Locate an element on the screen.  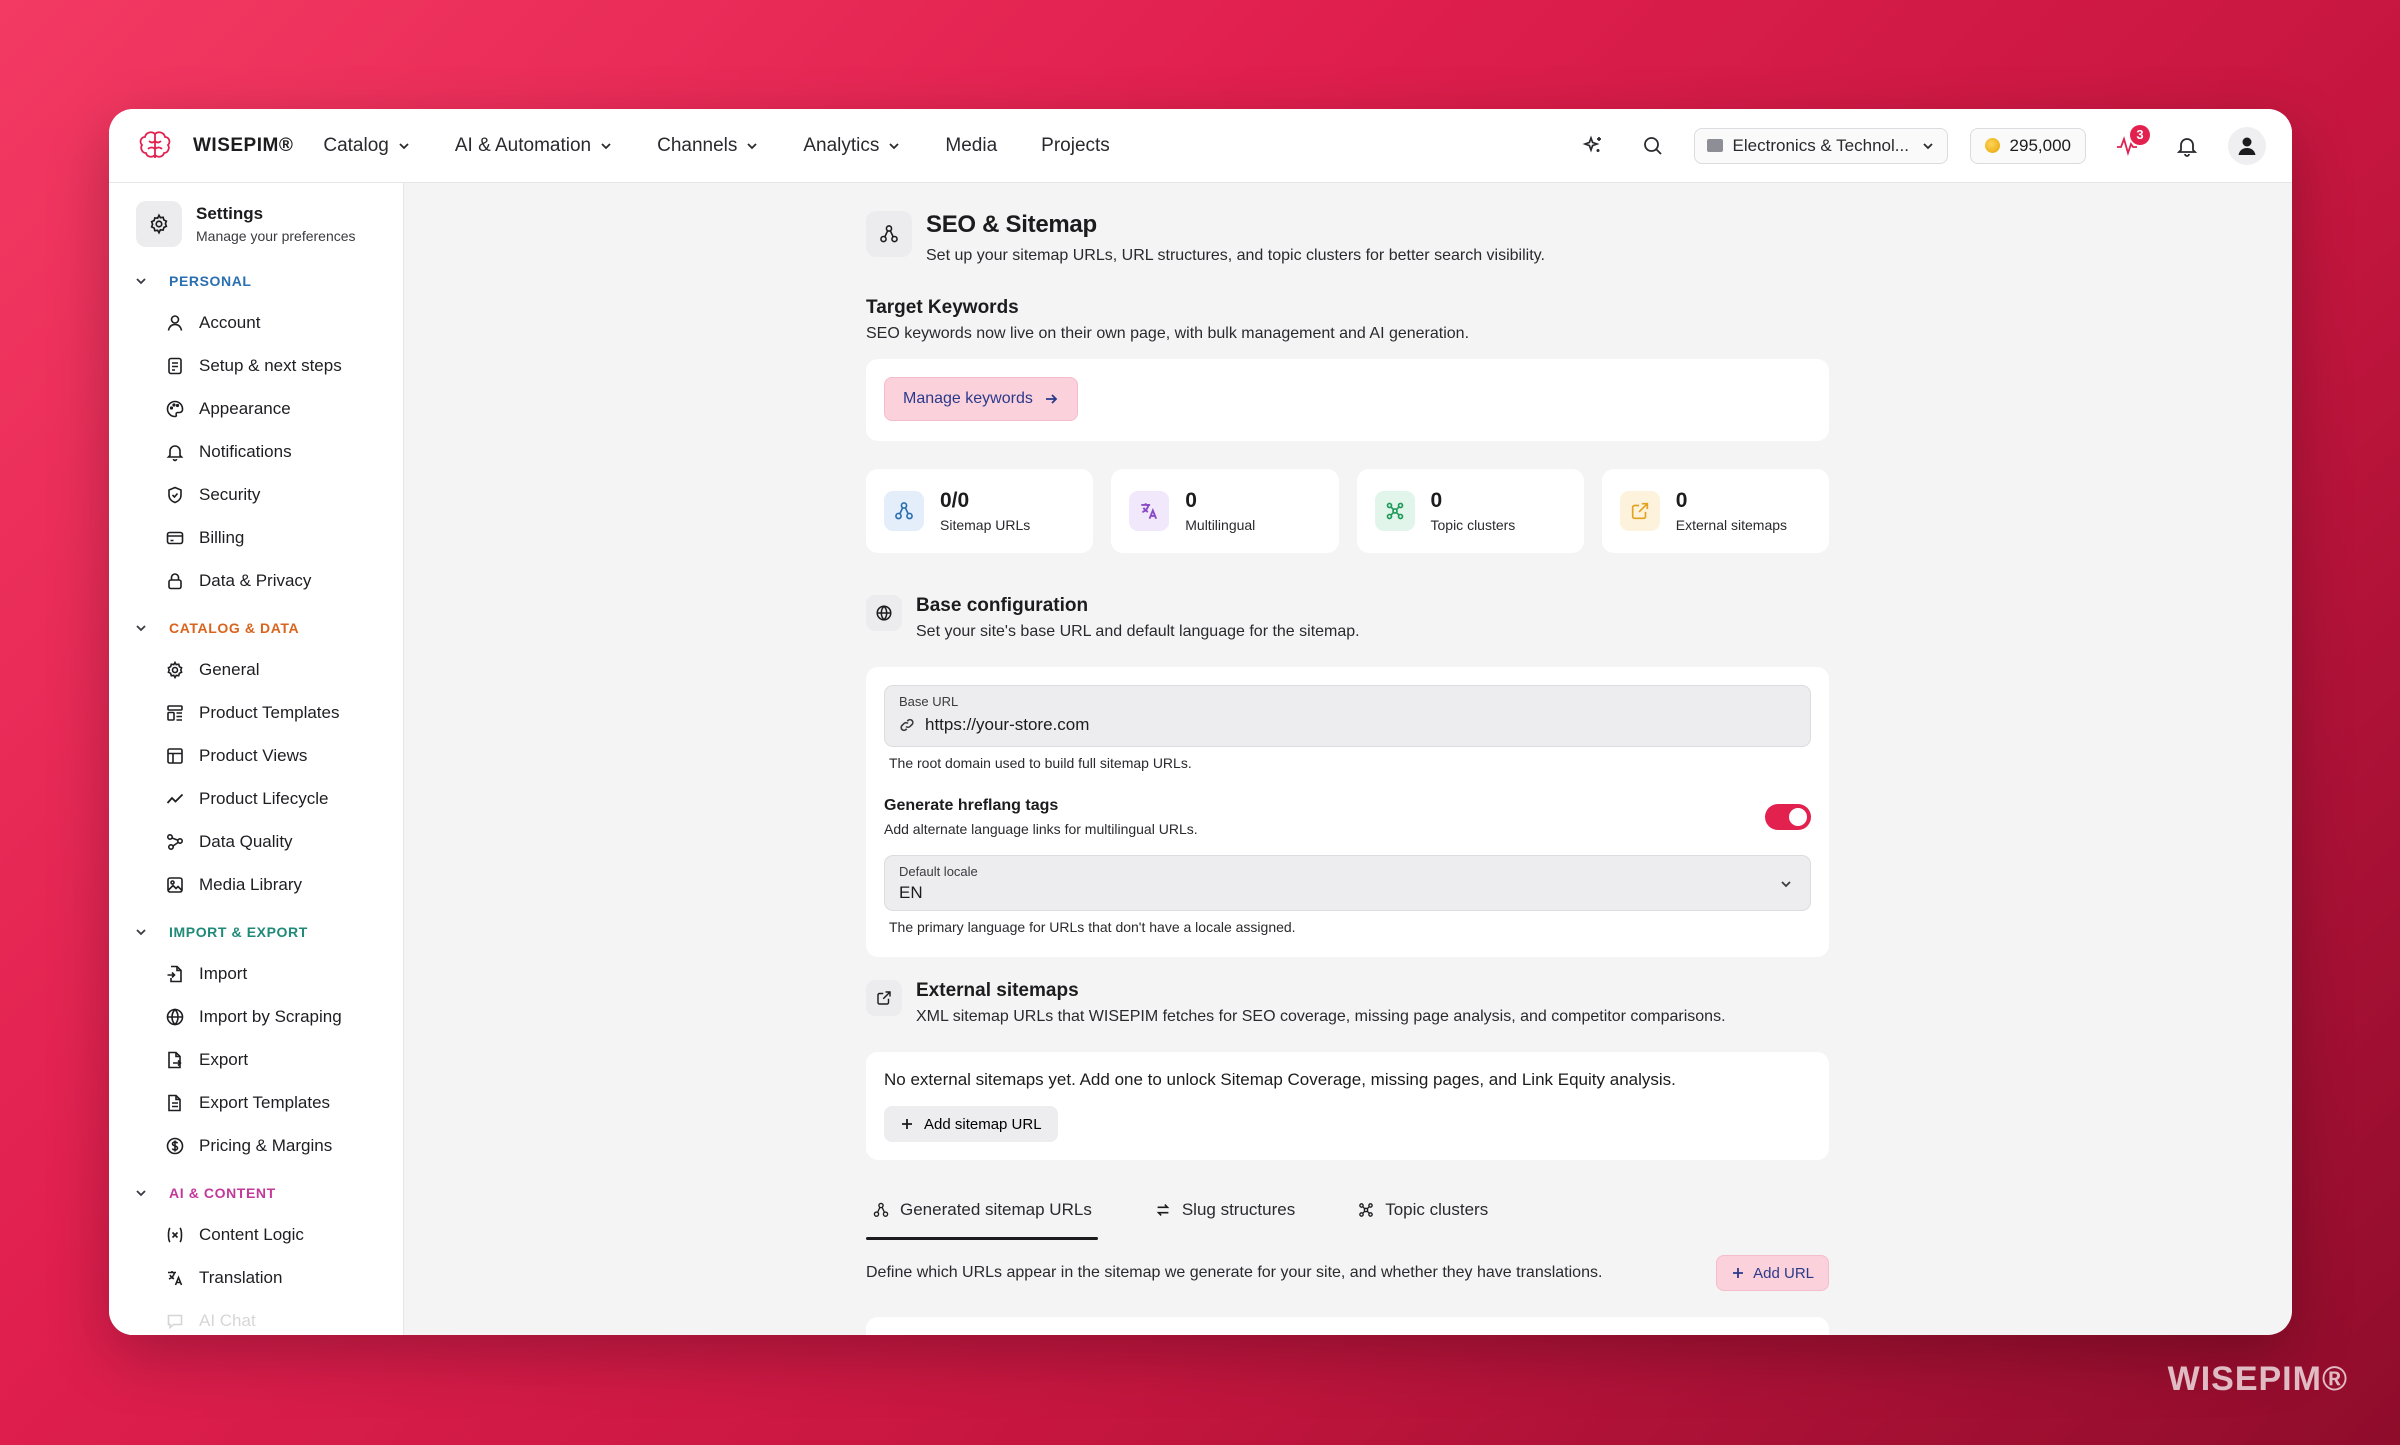
globe-icon is located at coordinates (175, 1016).